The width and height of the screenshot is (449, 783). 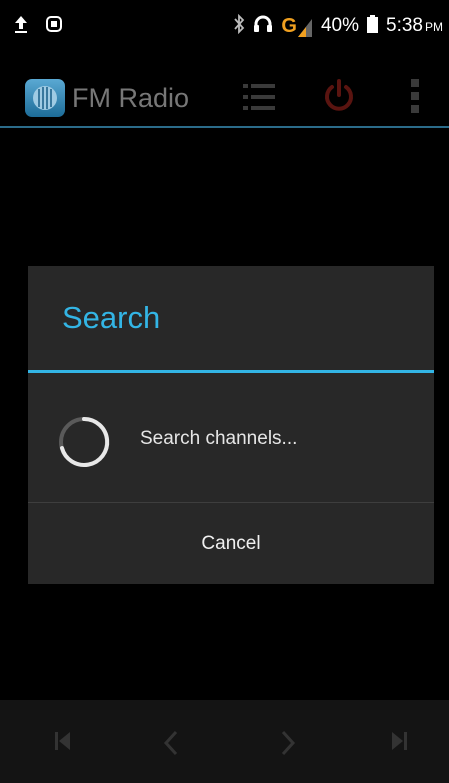 I want to click on clock: 5:38 PM, so click(x=414, y=26).